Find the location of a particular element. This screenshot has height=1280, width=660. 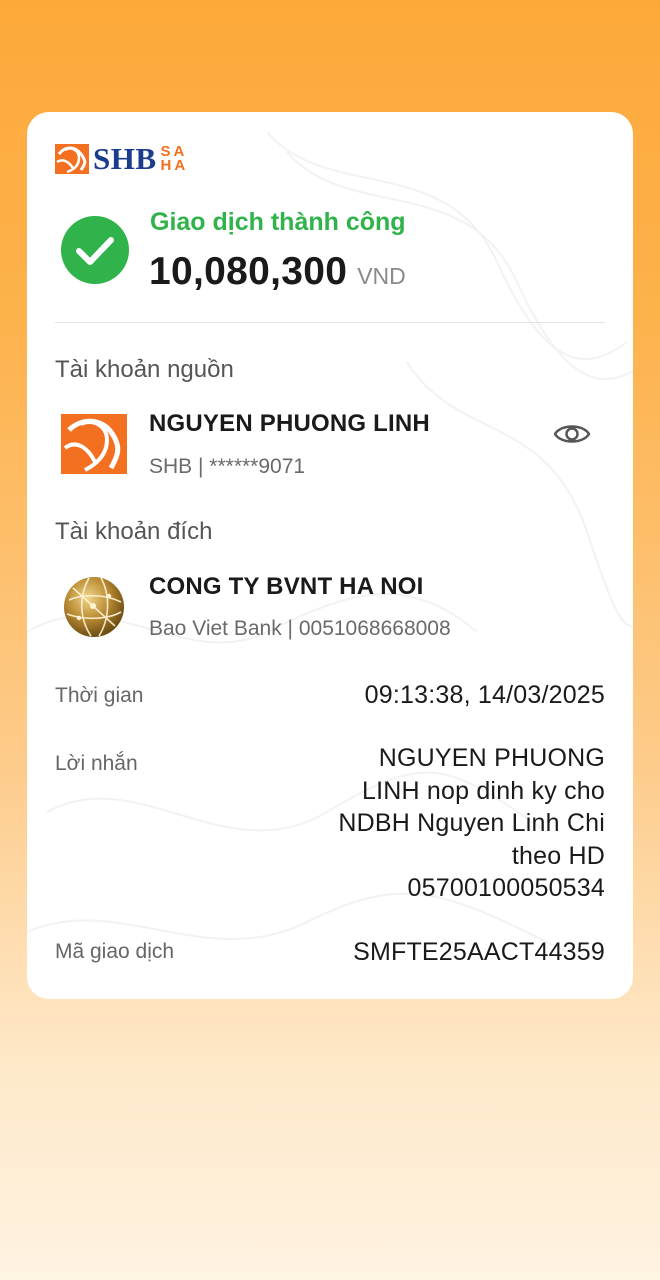

message-line: LINH nop dinh ky cho is located at coordinates (483, 790).